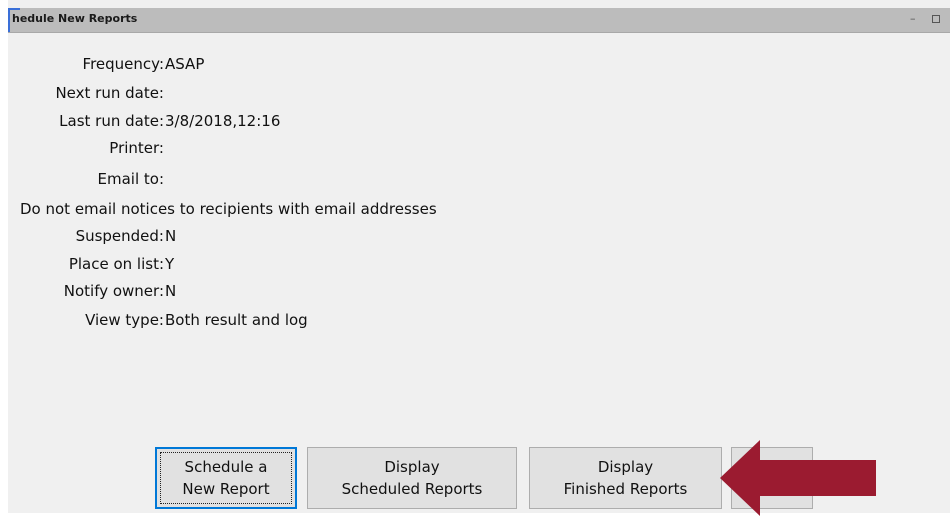 The height and width of the screenshot is (518, 950). Describe the element at coordinates (136, 148) in the screenshot. I see `printer-label: Printer:` at that location.